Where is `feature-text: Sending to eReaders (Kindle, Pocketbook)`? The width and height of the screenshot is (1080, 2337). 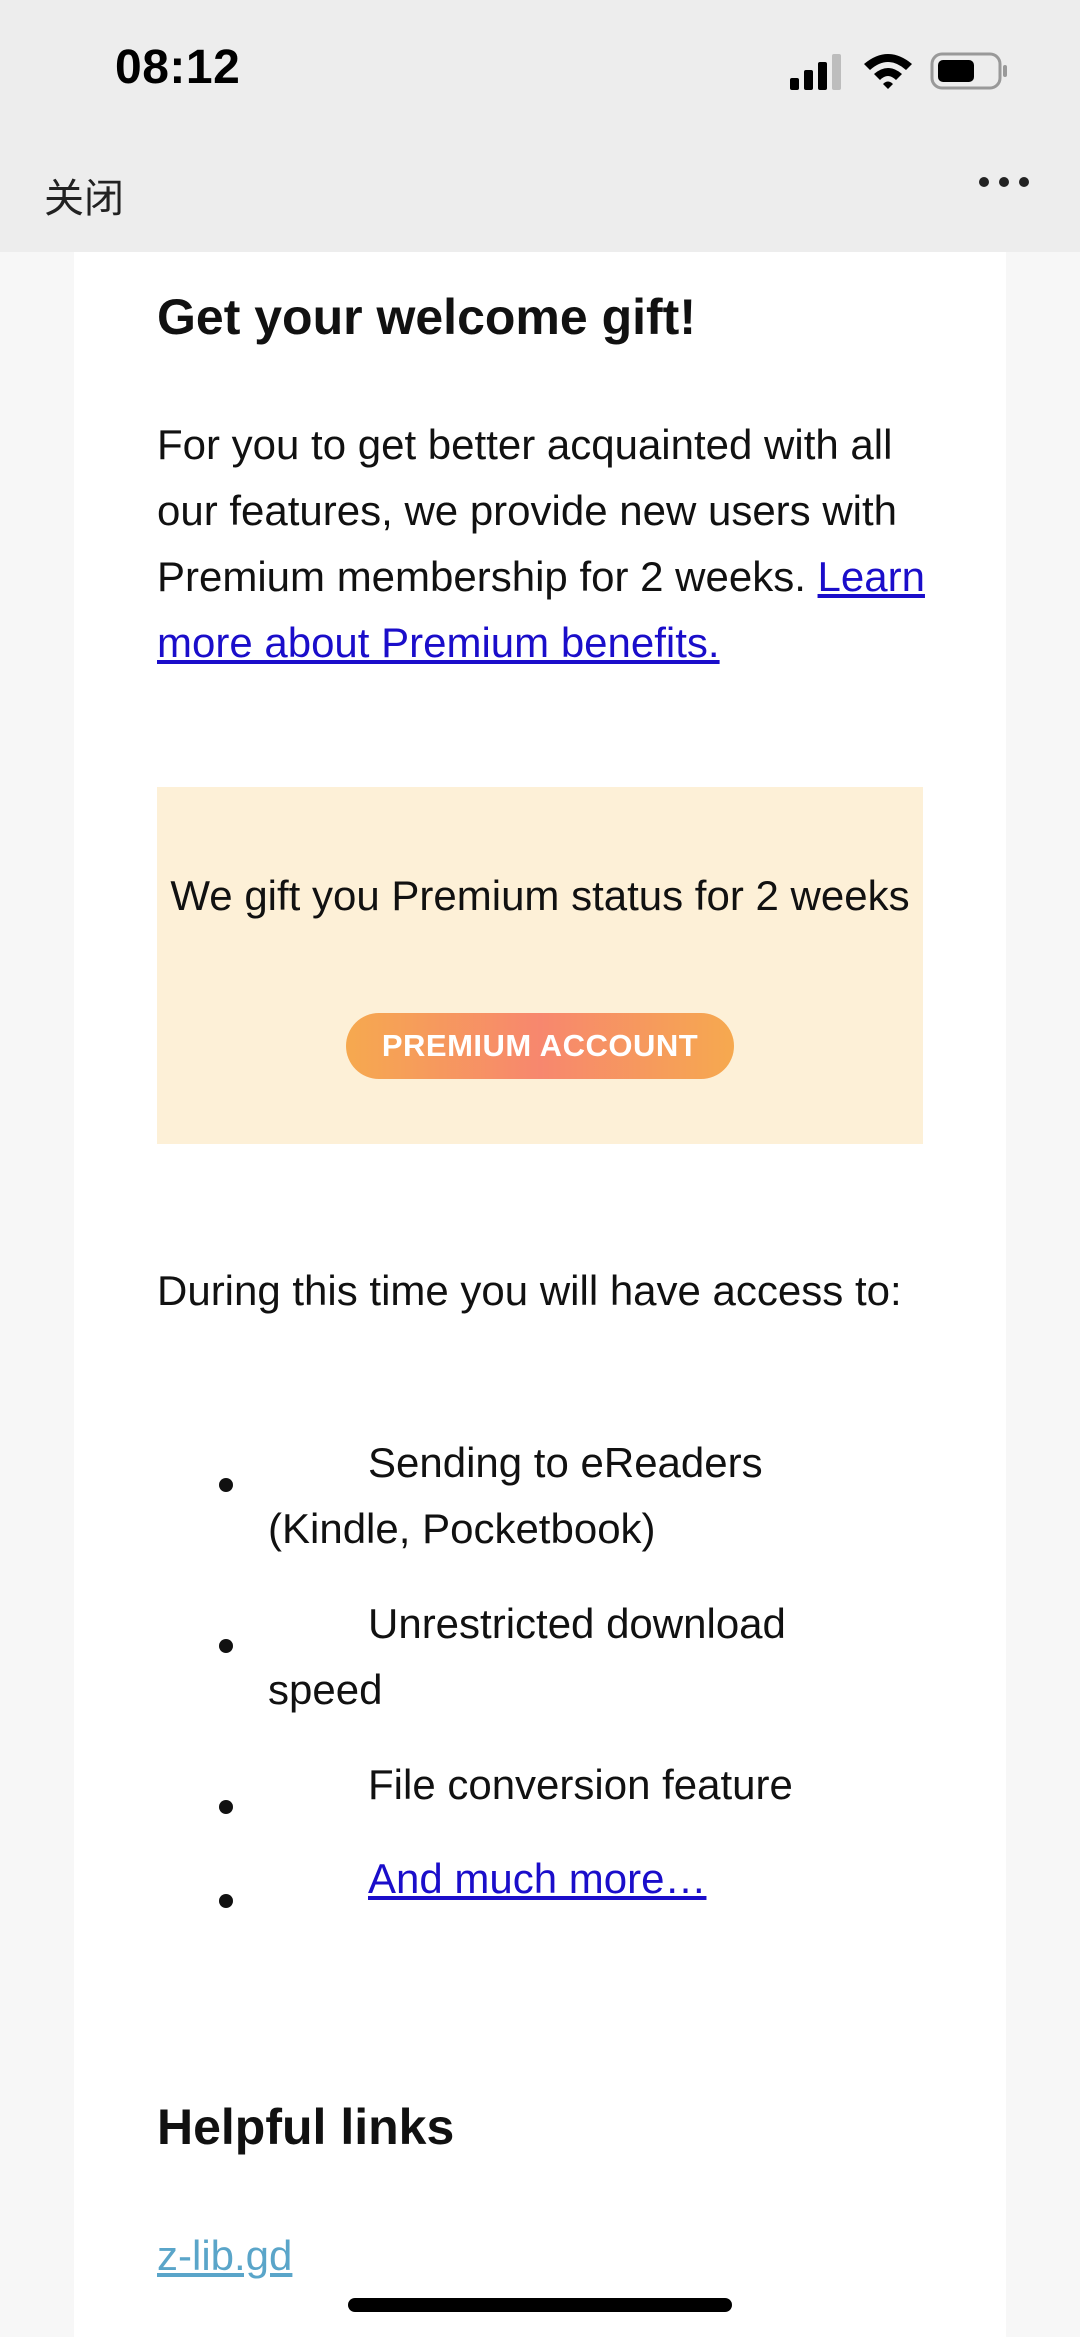 feature-text: Sending to eReaders (Kindle, Pocketbook) is located at coordinates (515, 1495).